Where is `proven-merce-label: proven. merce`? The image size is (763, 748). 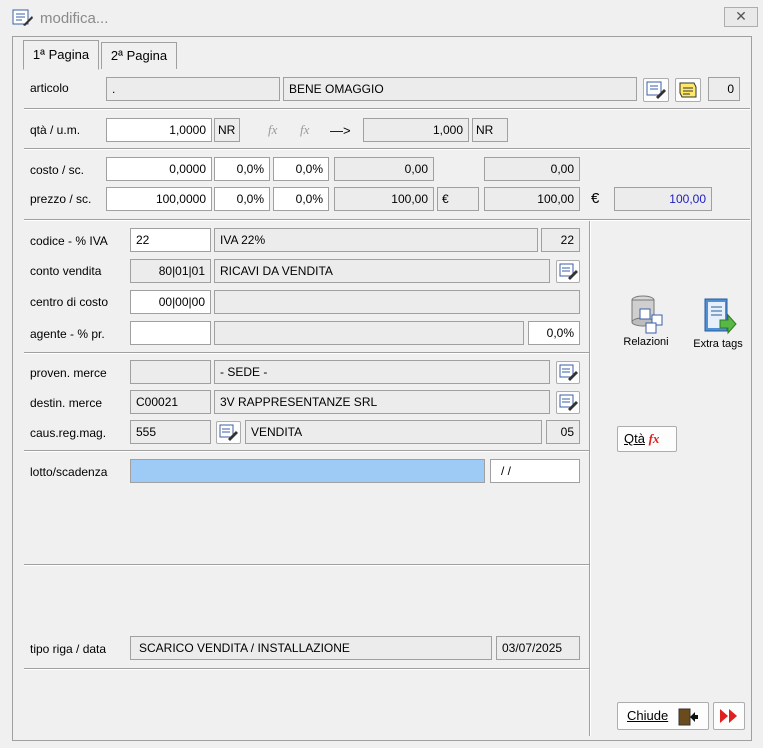
proven-merce-label: proven. merce is located at coordinates (68, 373).